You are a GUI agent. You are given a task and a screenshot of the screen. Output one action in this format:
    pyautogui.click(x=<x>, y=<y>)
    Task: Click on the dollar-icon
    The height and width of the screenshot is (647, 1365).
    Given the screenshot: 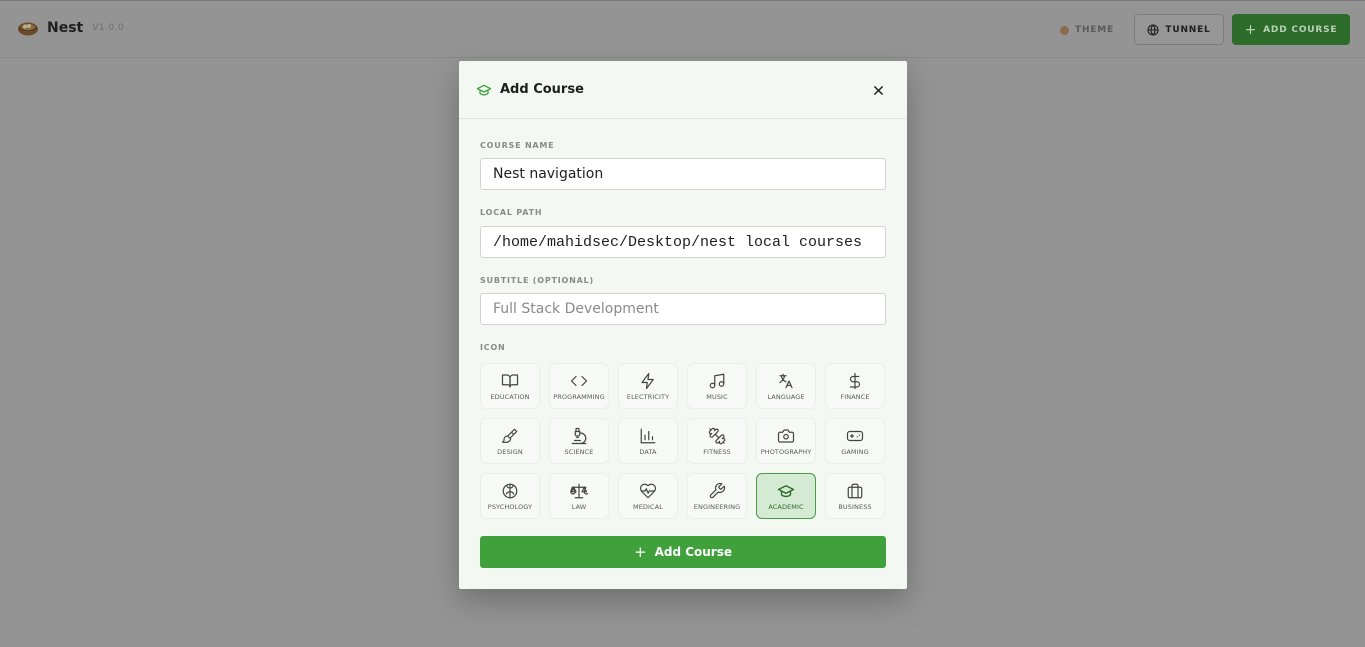 What is the action you would take?
    pyautogui.click(x=855, y=380)
    